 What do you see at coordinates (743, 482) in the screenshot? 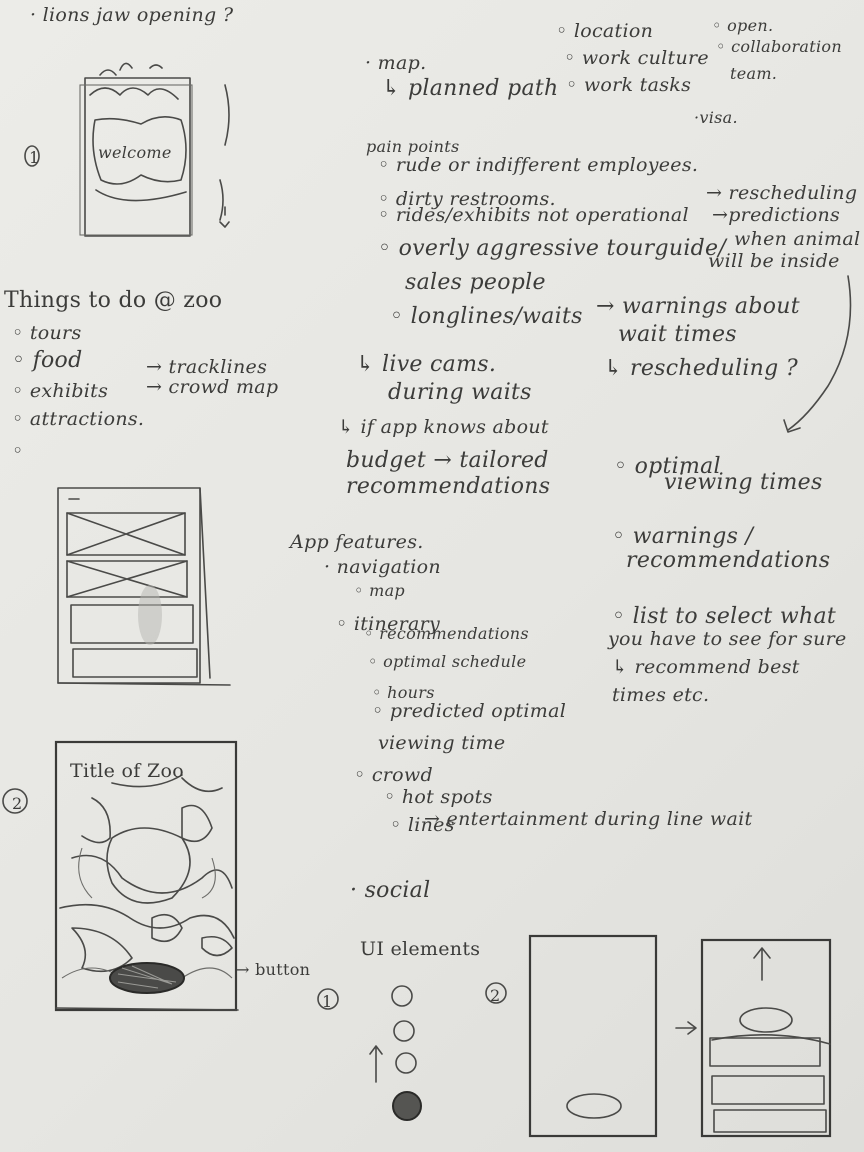
I see `viewing-times-note: viewing times` at bounding box center [743, 482].